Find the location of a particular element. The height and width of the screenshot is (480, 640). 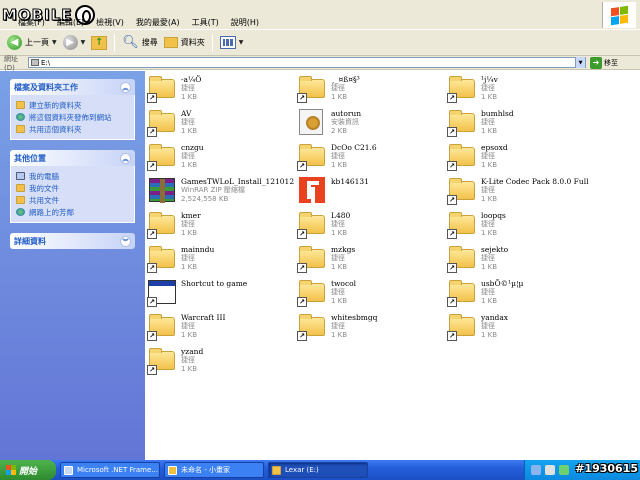

file-item: ↗ Warcraft III 捷徑 1 KB is located at coordinates (222, 328).